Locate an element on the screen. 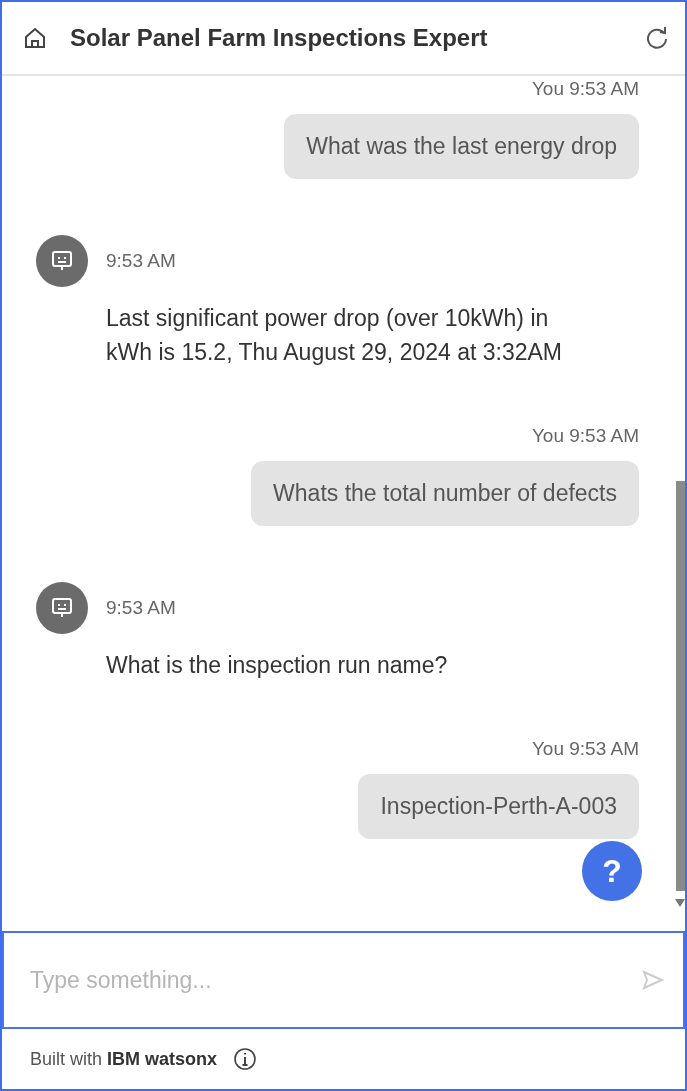  user-message: What was the last energy drop is located at coordinates (461, 146).